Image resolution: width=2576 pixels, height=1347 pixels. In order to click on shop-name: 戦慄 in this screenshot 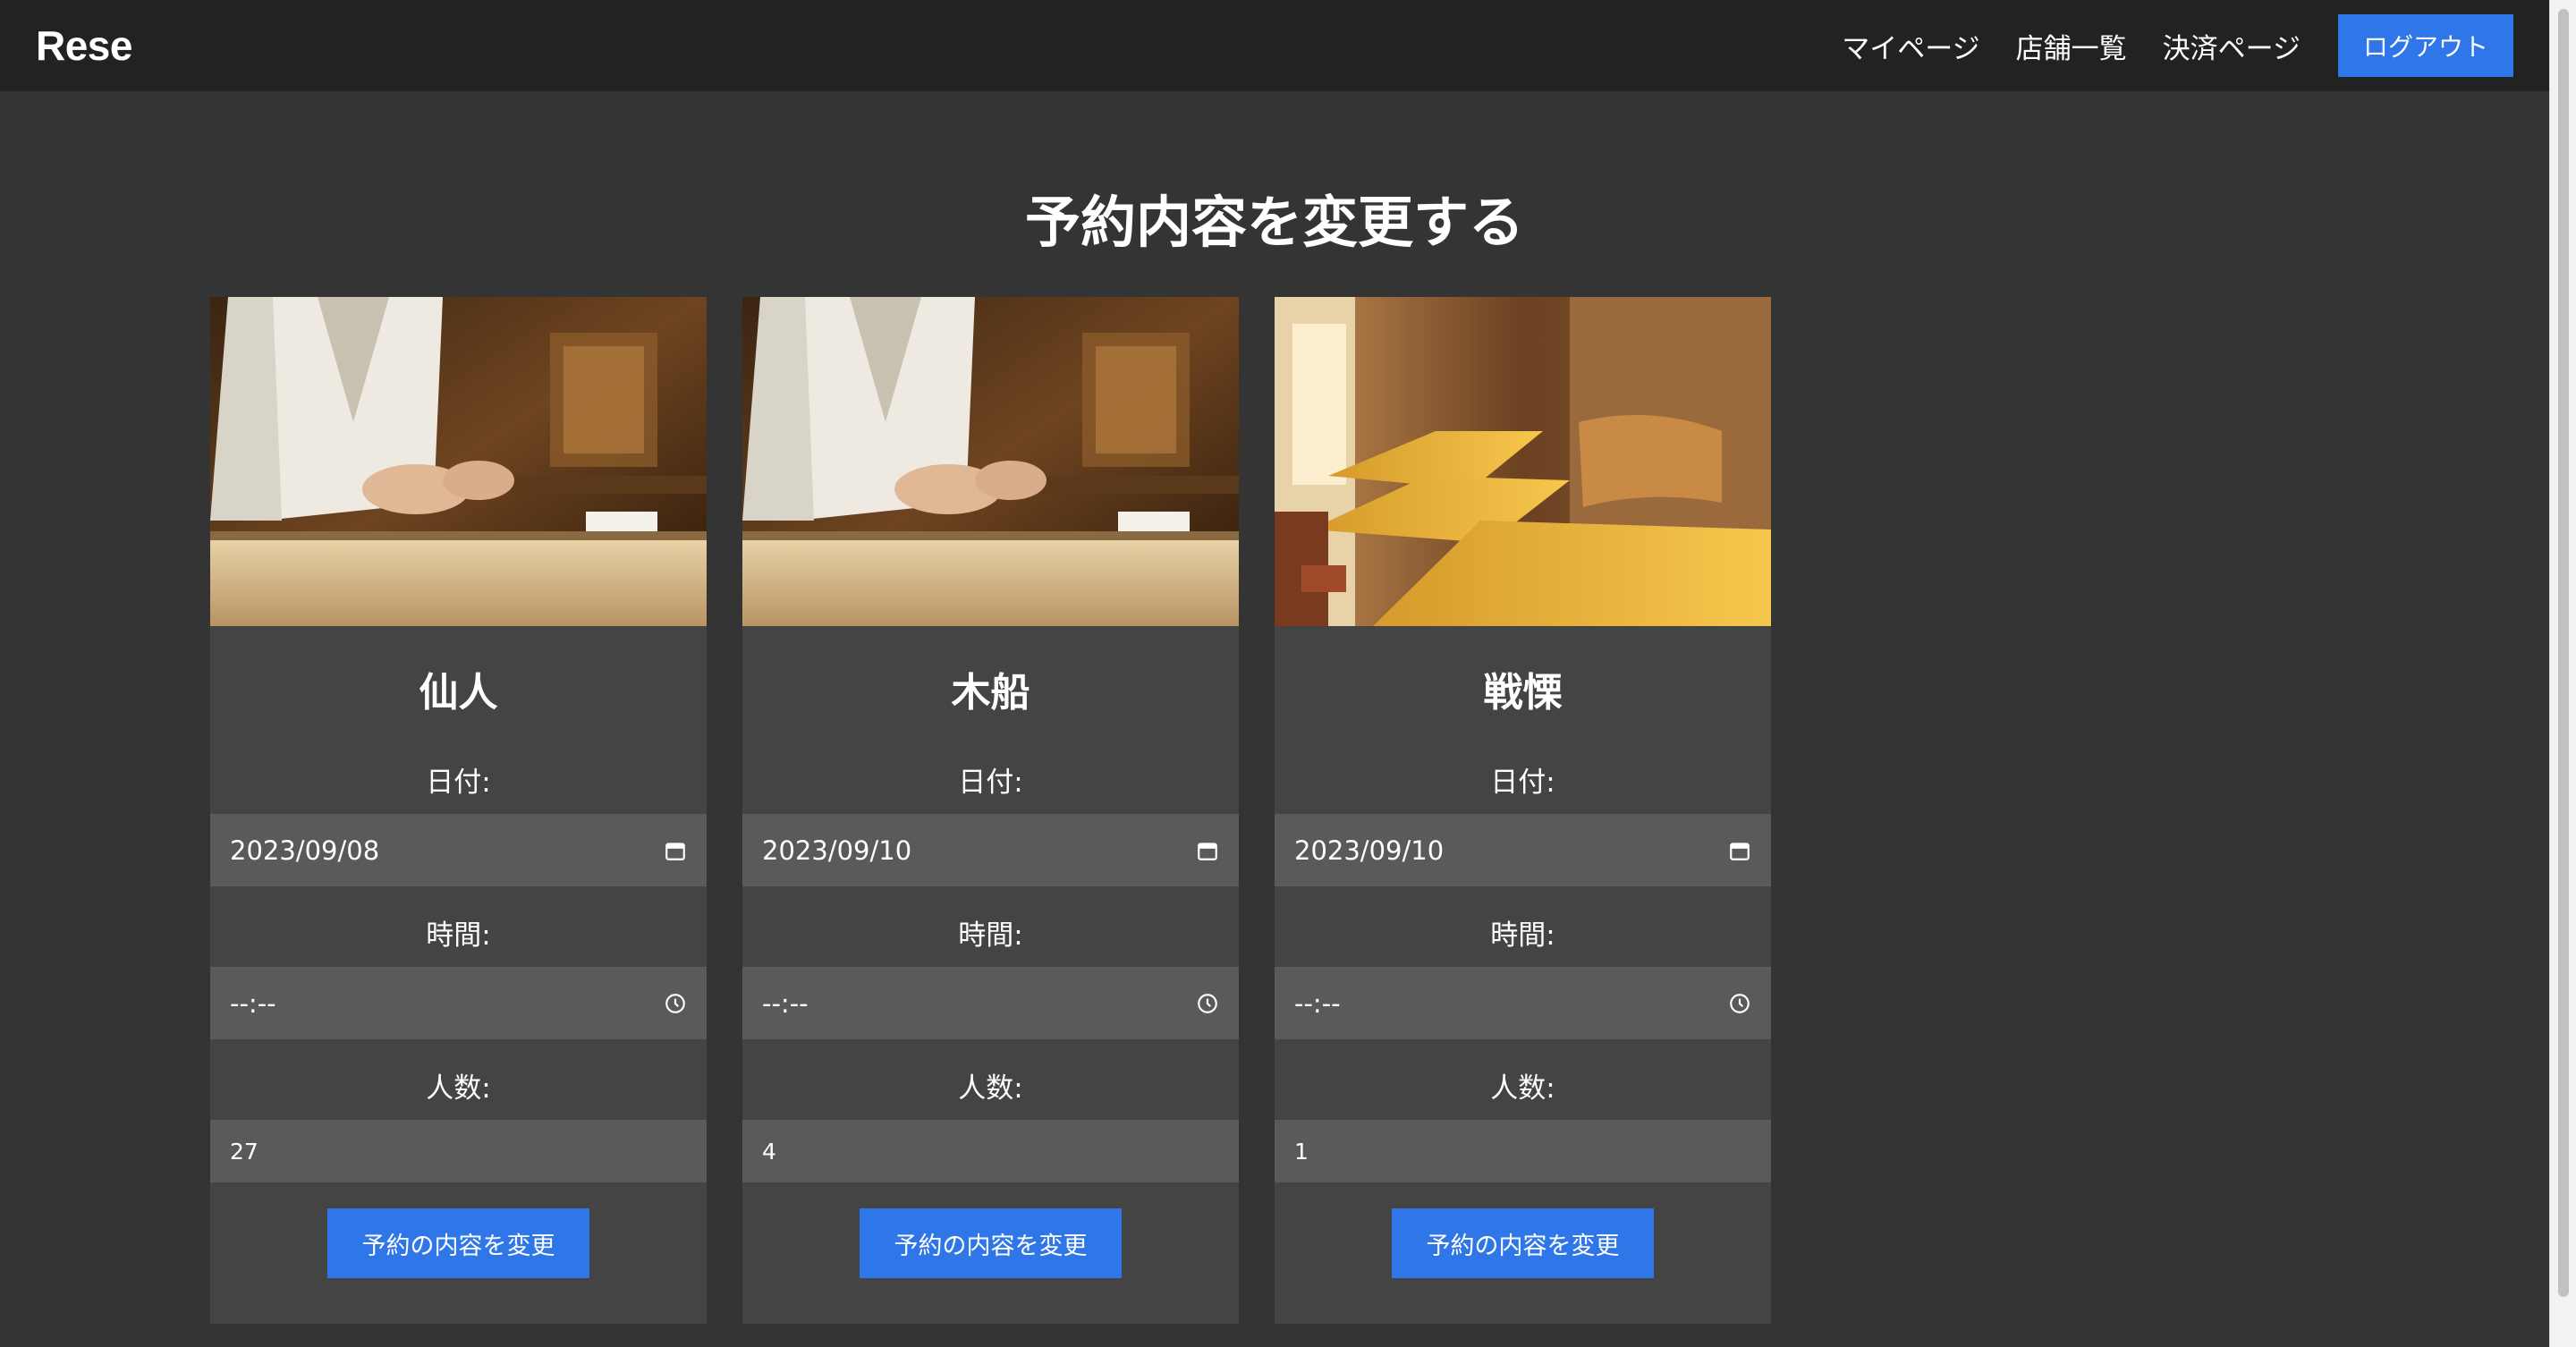, I will do `click(1523, 693)`.